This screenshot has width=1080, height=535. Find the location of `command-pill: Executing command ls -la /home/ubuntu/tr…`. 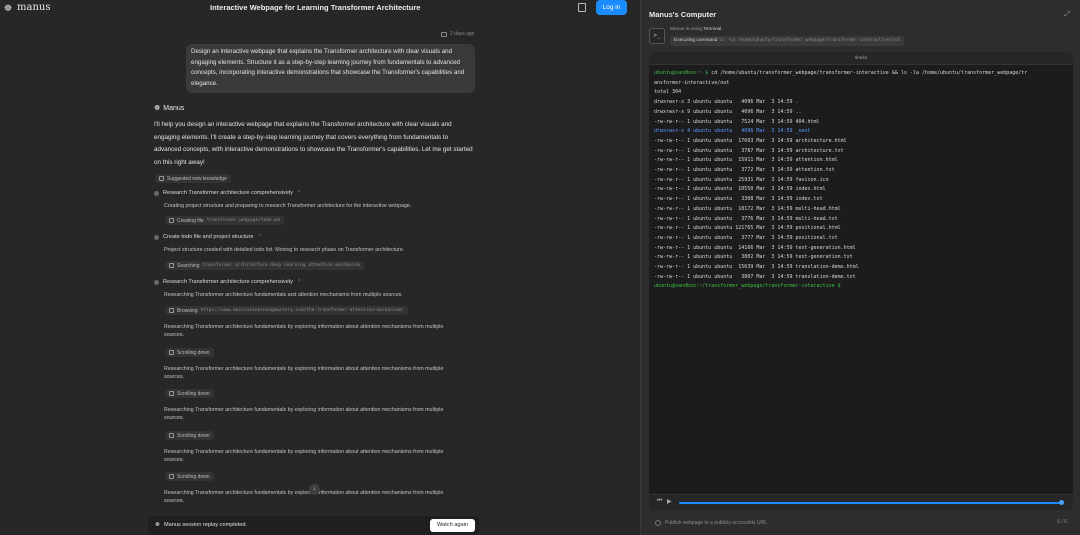

command-pill: Executing command ls -la /home/ubuntu/tr… is located at coordinates (787, 41).